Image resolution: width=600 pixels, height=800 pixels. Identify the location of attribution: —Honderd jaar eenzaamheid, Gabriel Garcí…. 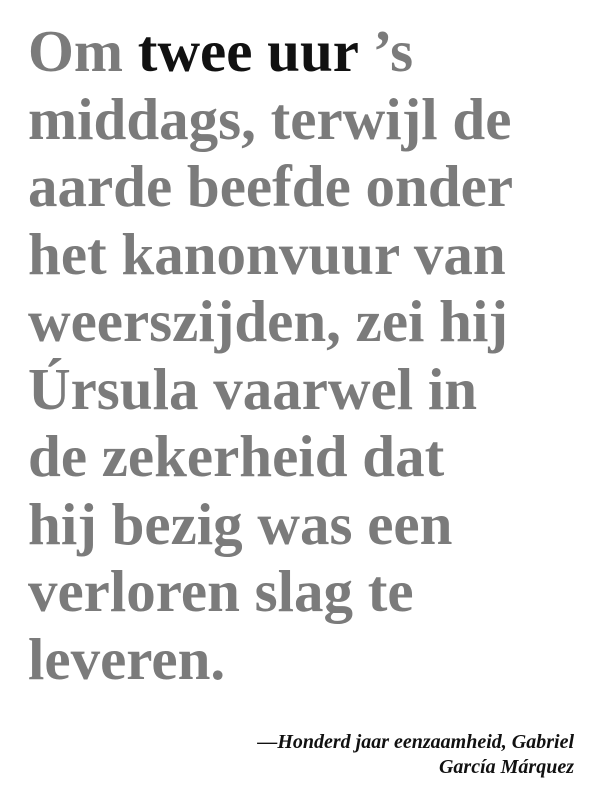
(354, 755).